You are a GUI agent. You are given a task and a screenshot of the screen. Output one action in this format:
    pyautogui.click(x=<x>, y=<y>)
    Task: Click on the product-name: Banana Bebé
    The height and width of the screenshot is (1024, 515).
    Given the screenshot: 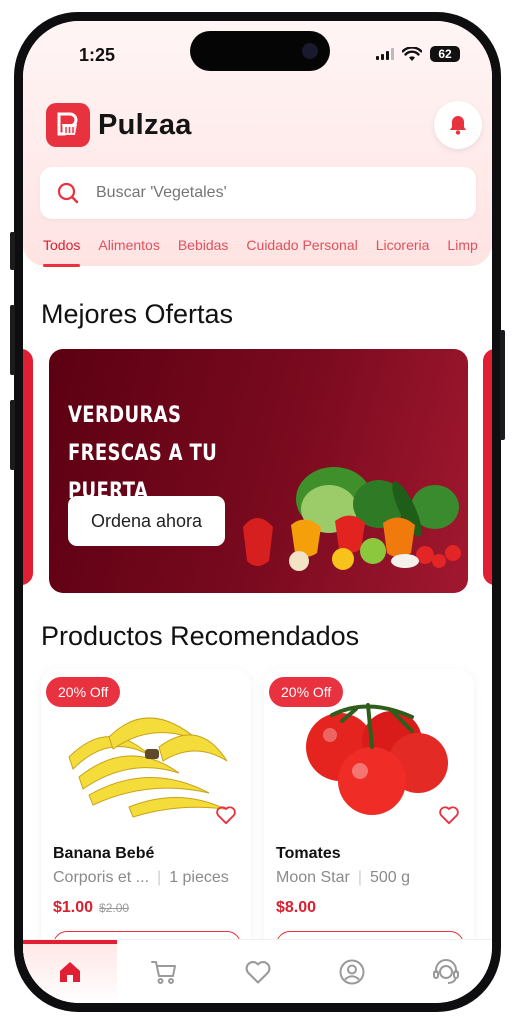 What is the action you would take?
    pyautogui.click(x=104, y=853)
    